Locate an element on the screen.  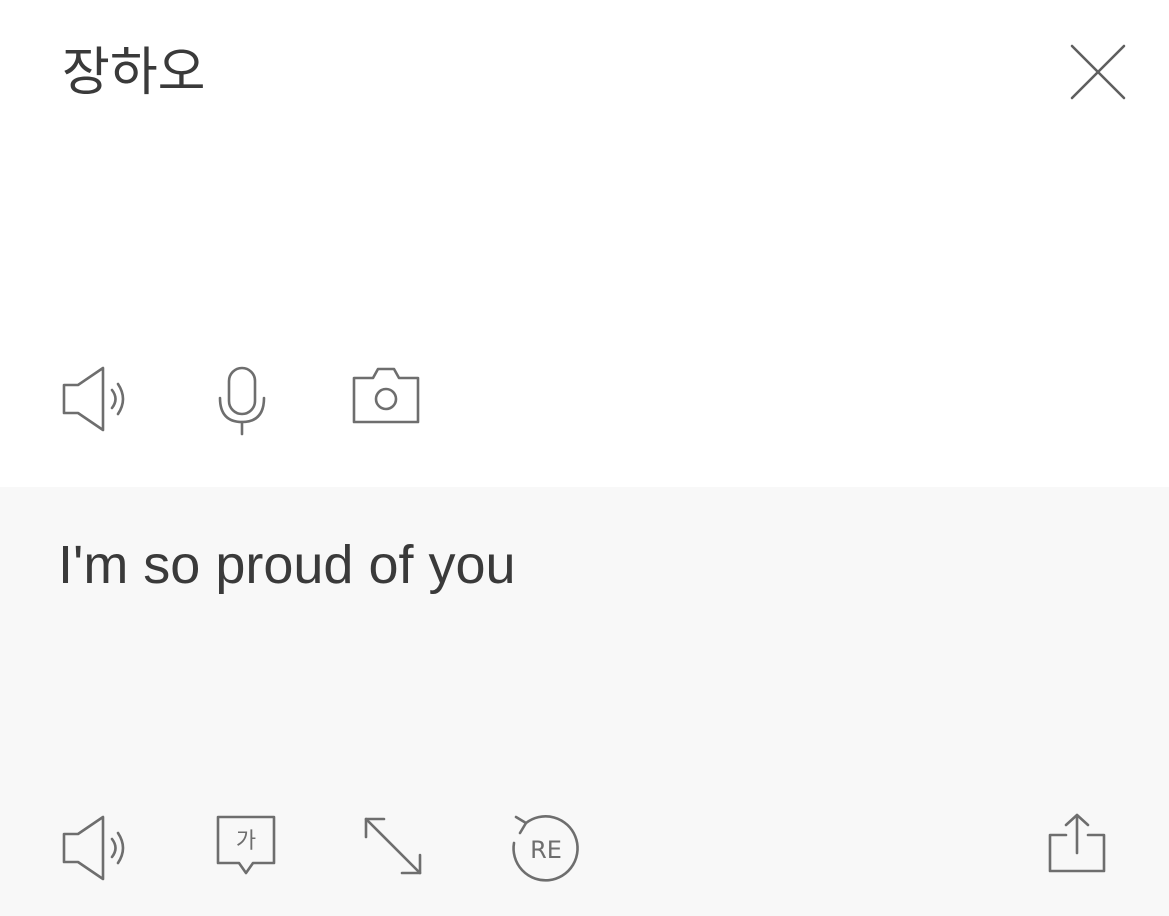
microphone-icon is located at coordinates (242, 401).